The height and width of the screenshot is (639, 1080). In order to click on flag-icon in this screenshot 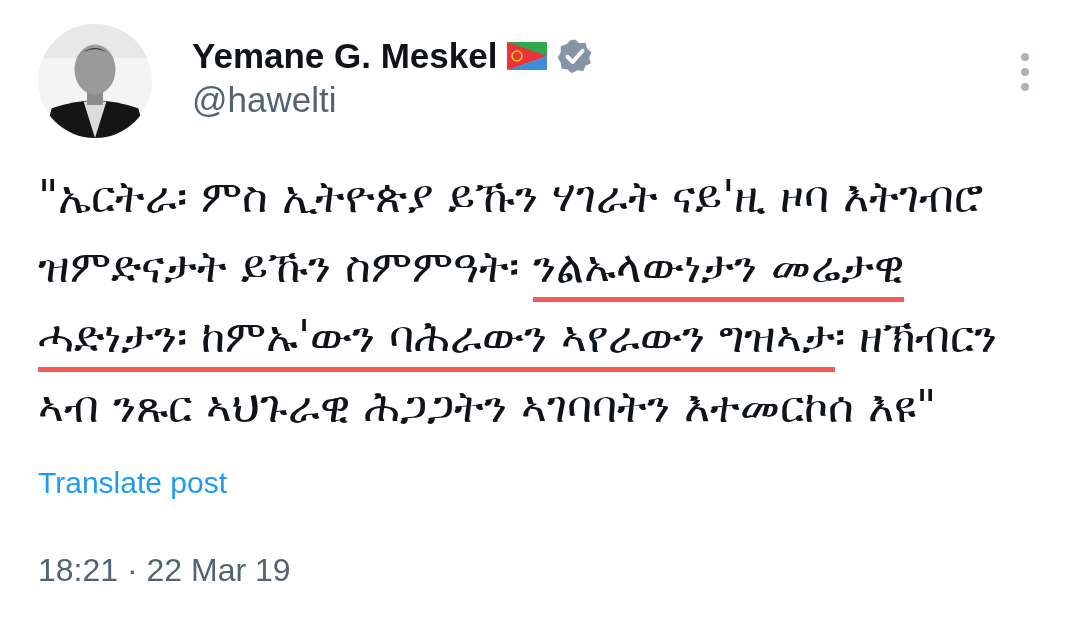, I will do `click(527, 56)`.